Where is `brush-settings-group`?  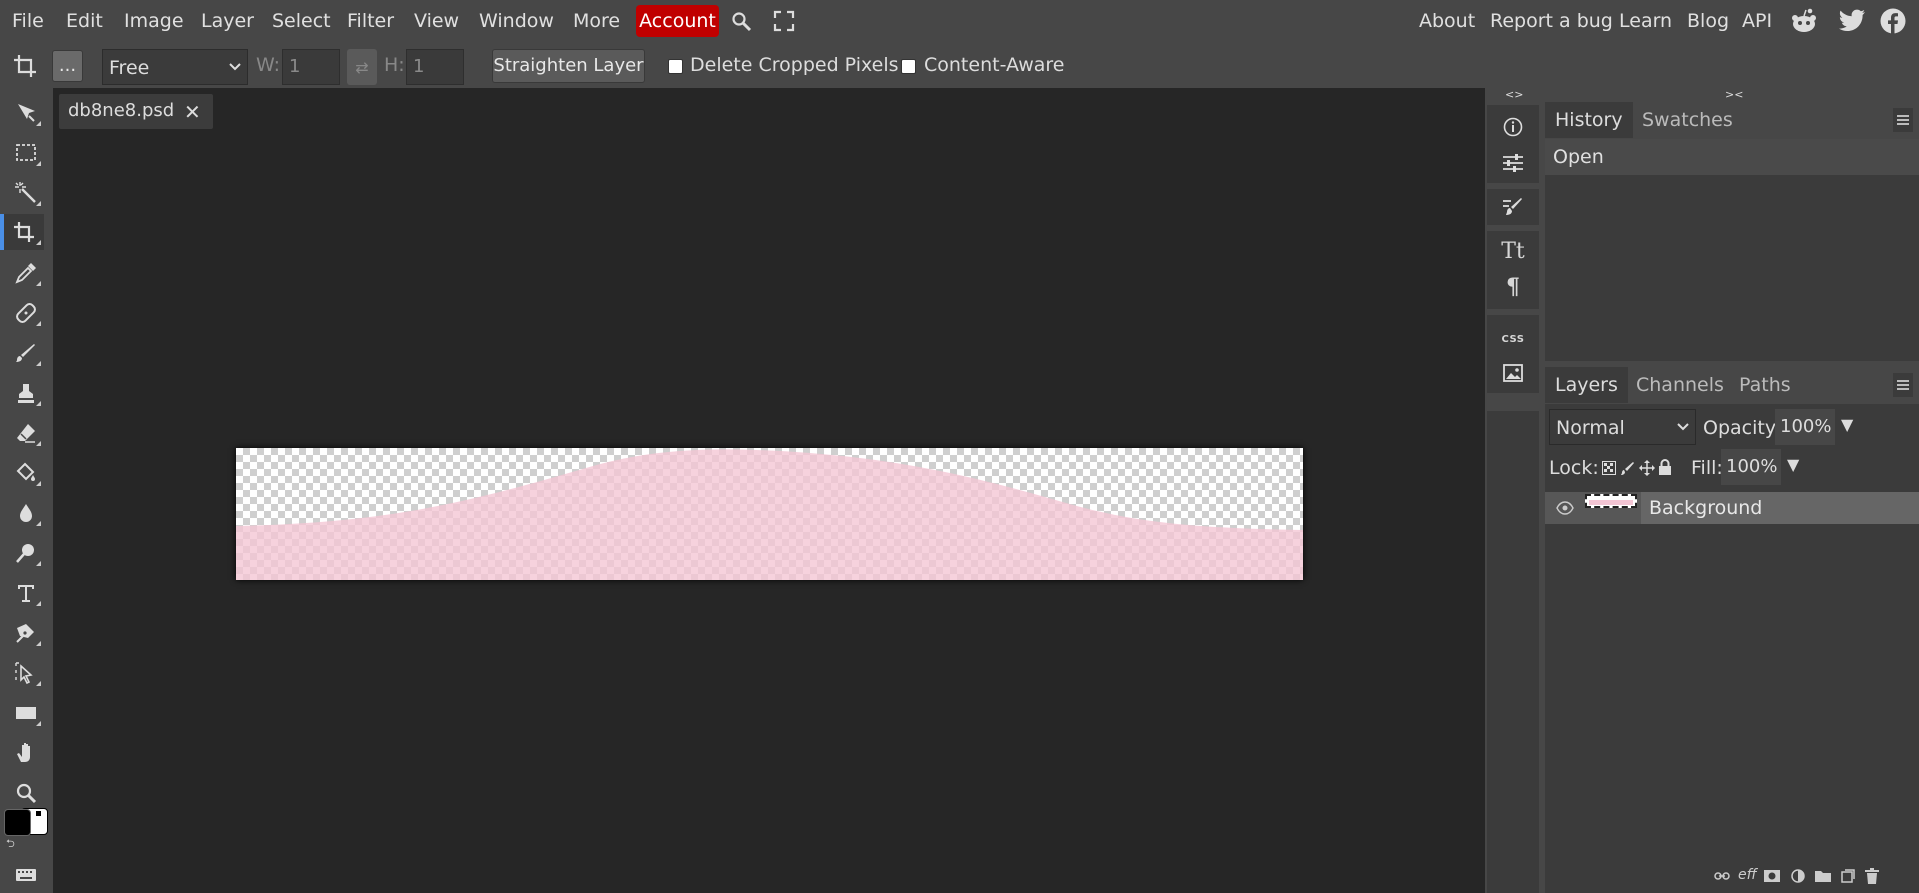
brush-settings-group is located at coordinates (1513, 207).